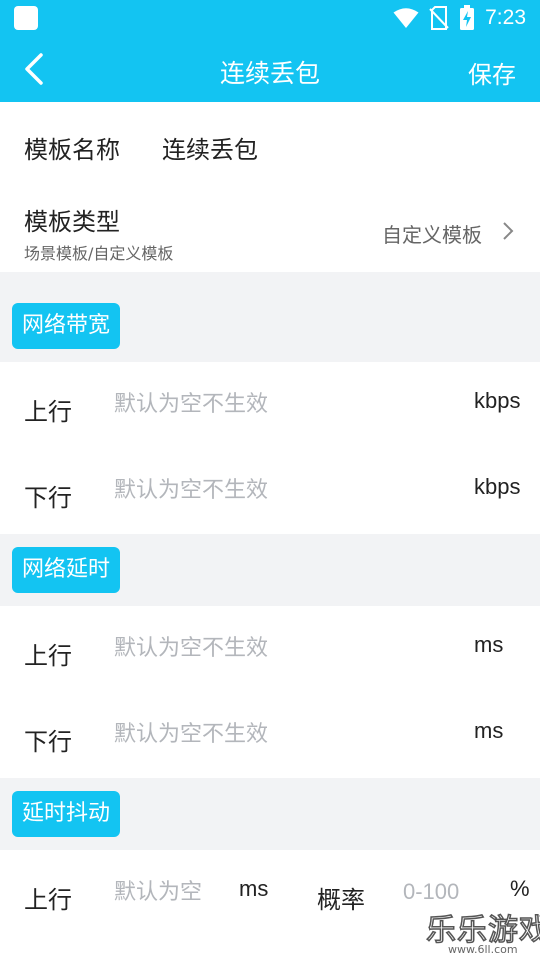 The height and width of the screenshot is (960, 540). Describe the element at coordinates (66, 326) in the screenshot. I see `section-bandwidth-title: 网络带宽` at that location.